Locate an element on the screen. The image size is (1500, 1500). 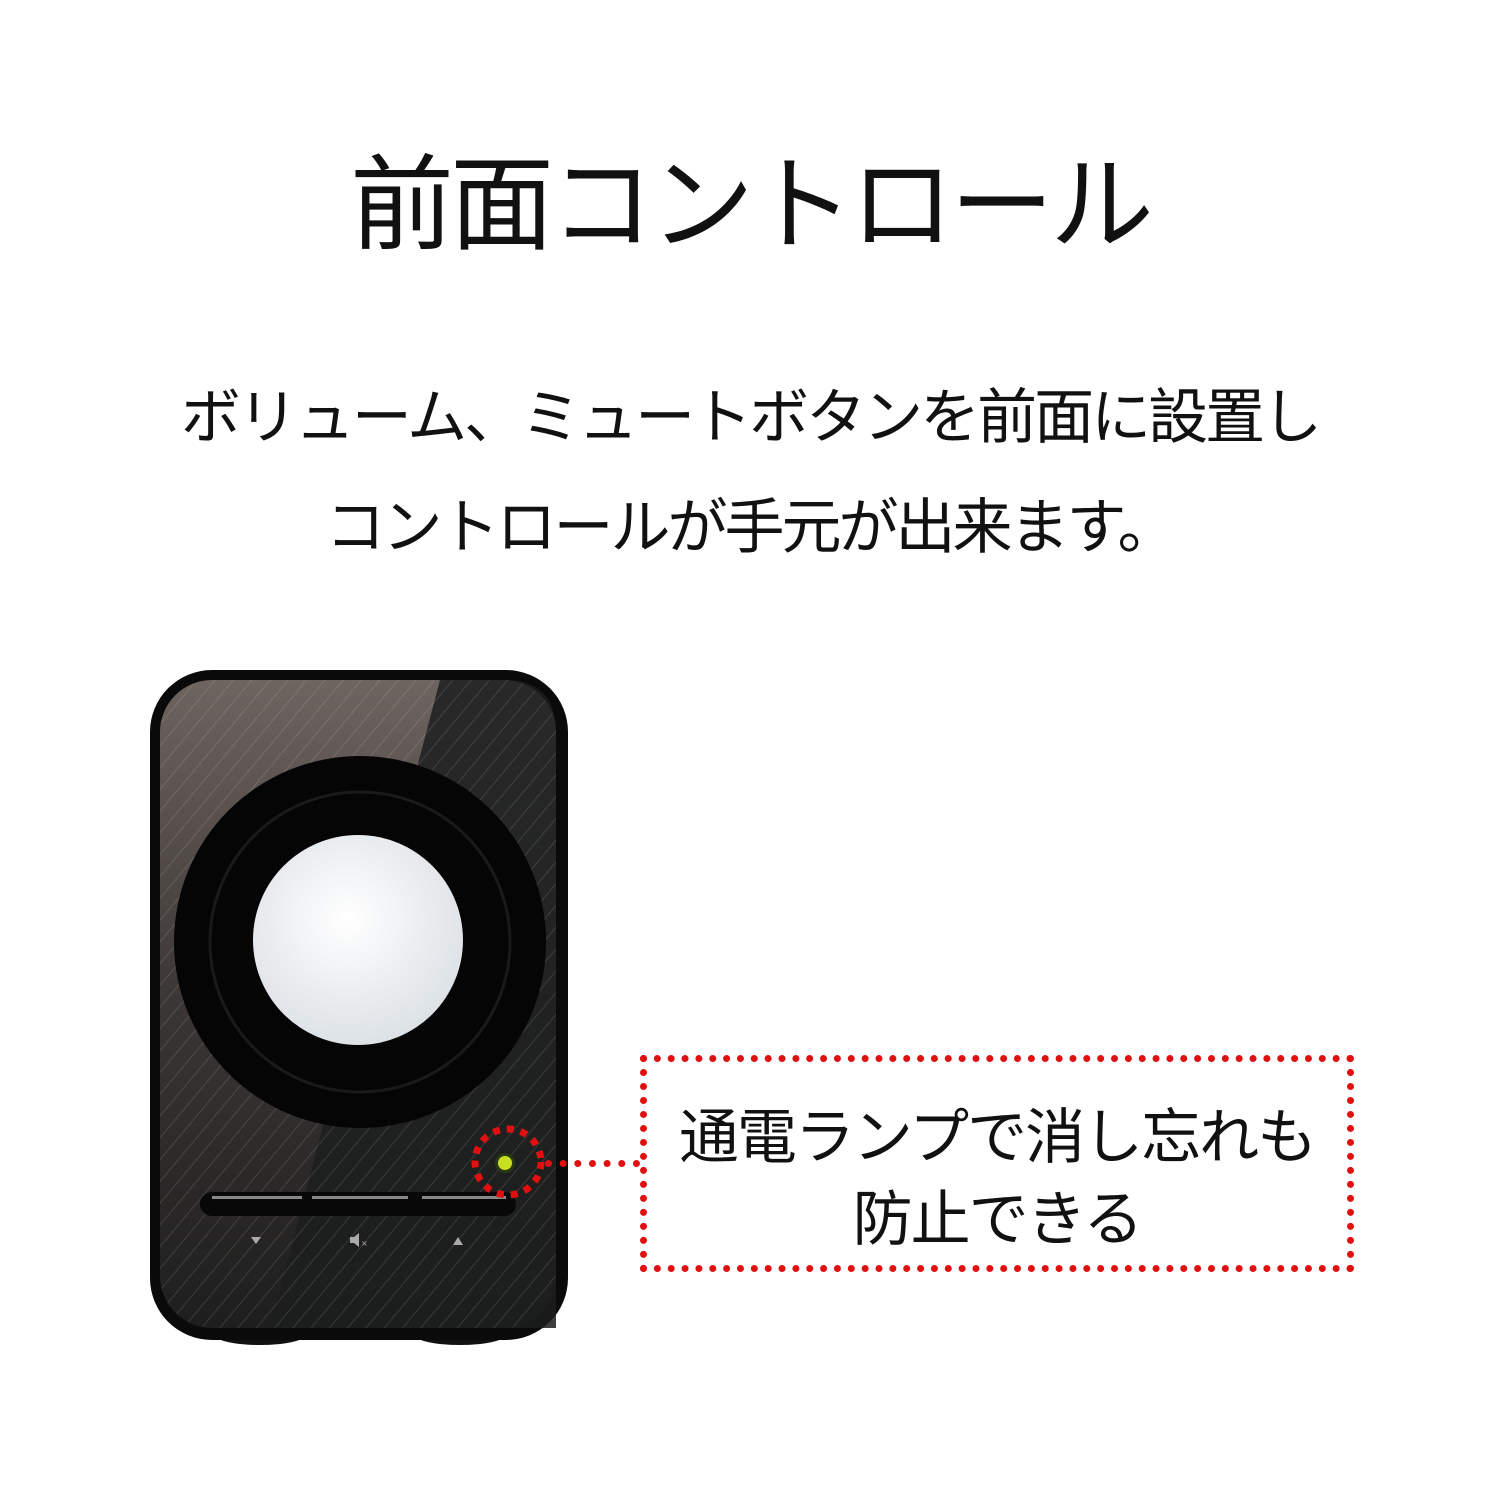
callout-leader-line is located at coordinates (592, 1163).